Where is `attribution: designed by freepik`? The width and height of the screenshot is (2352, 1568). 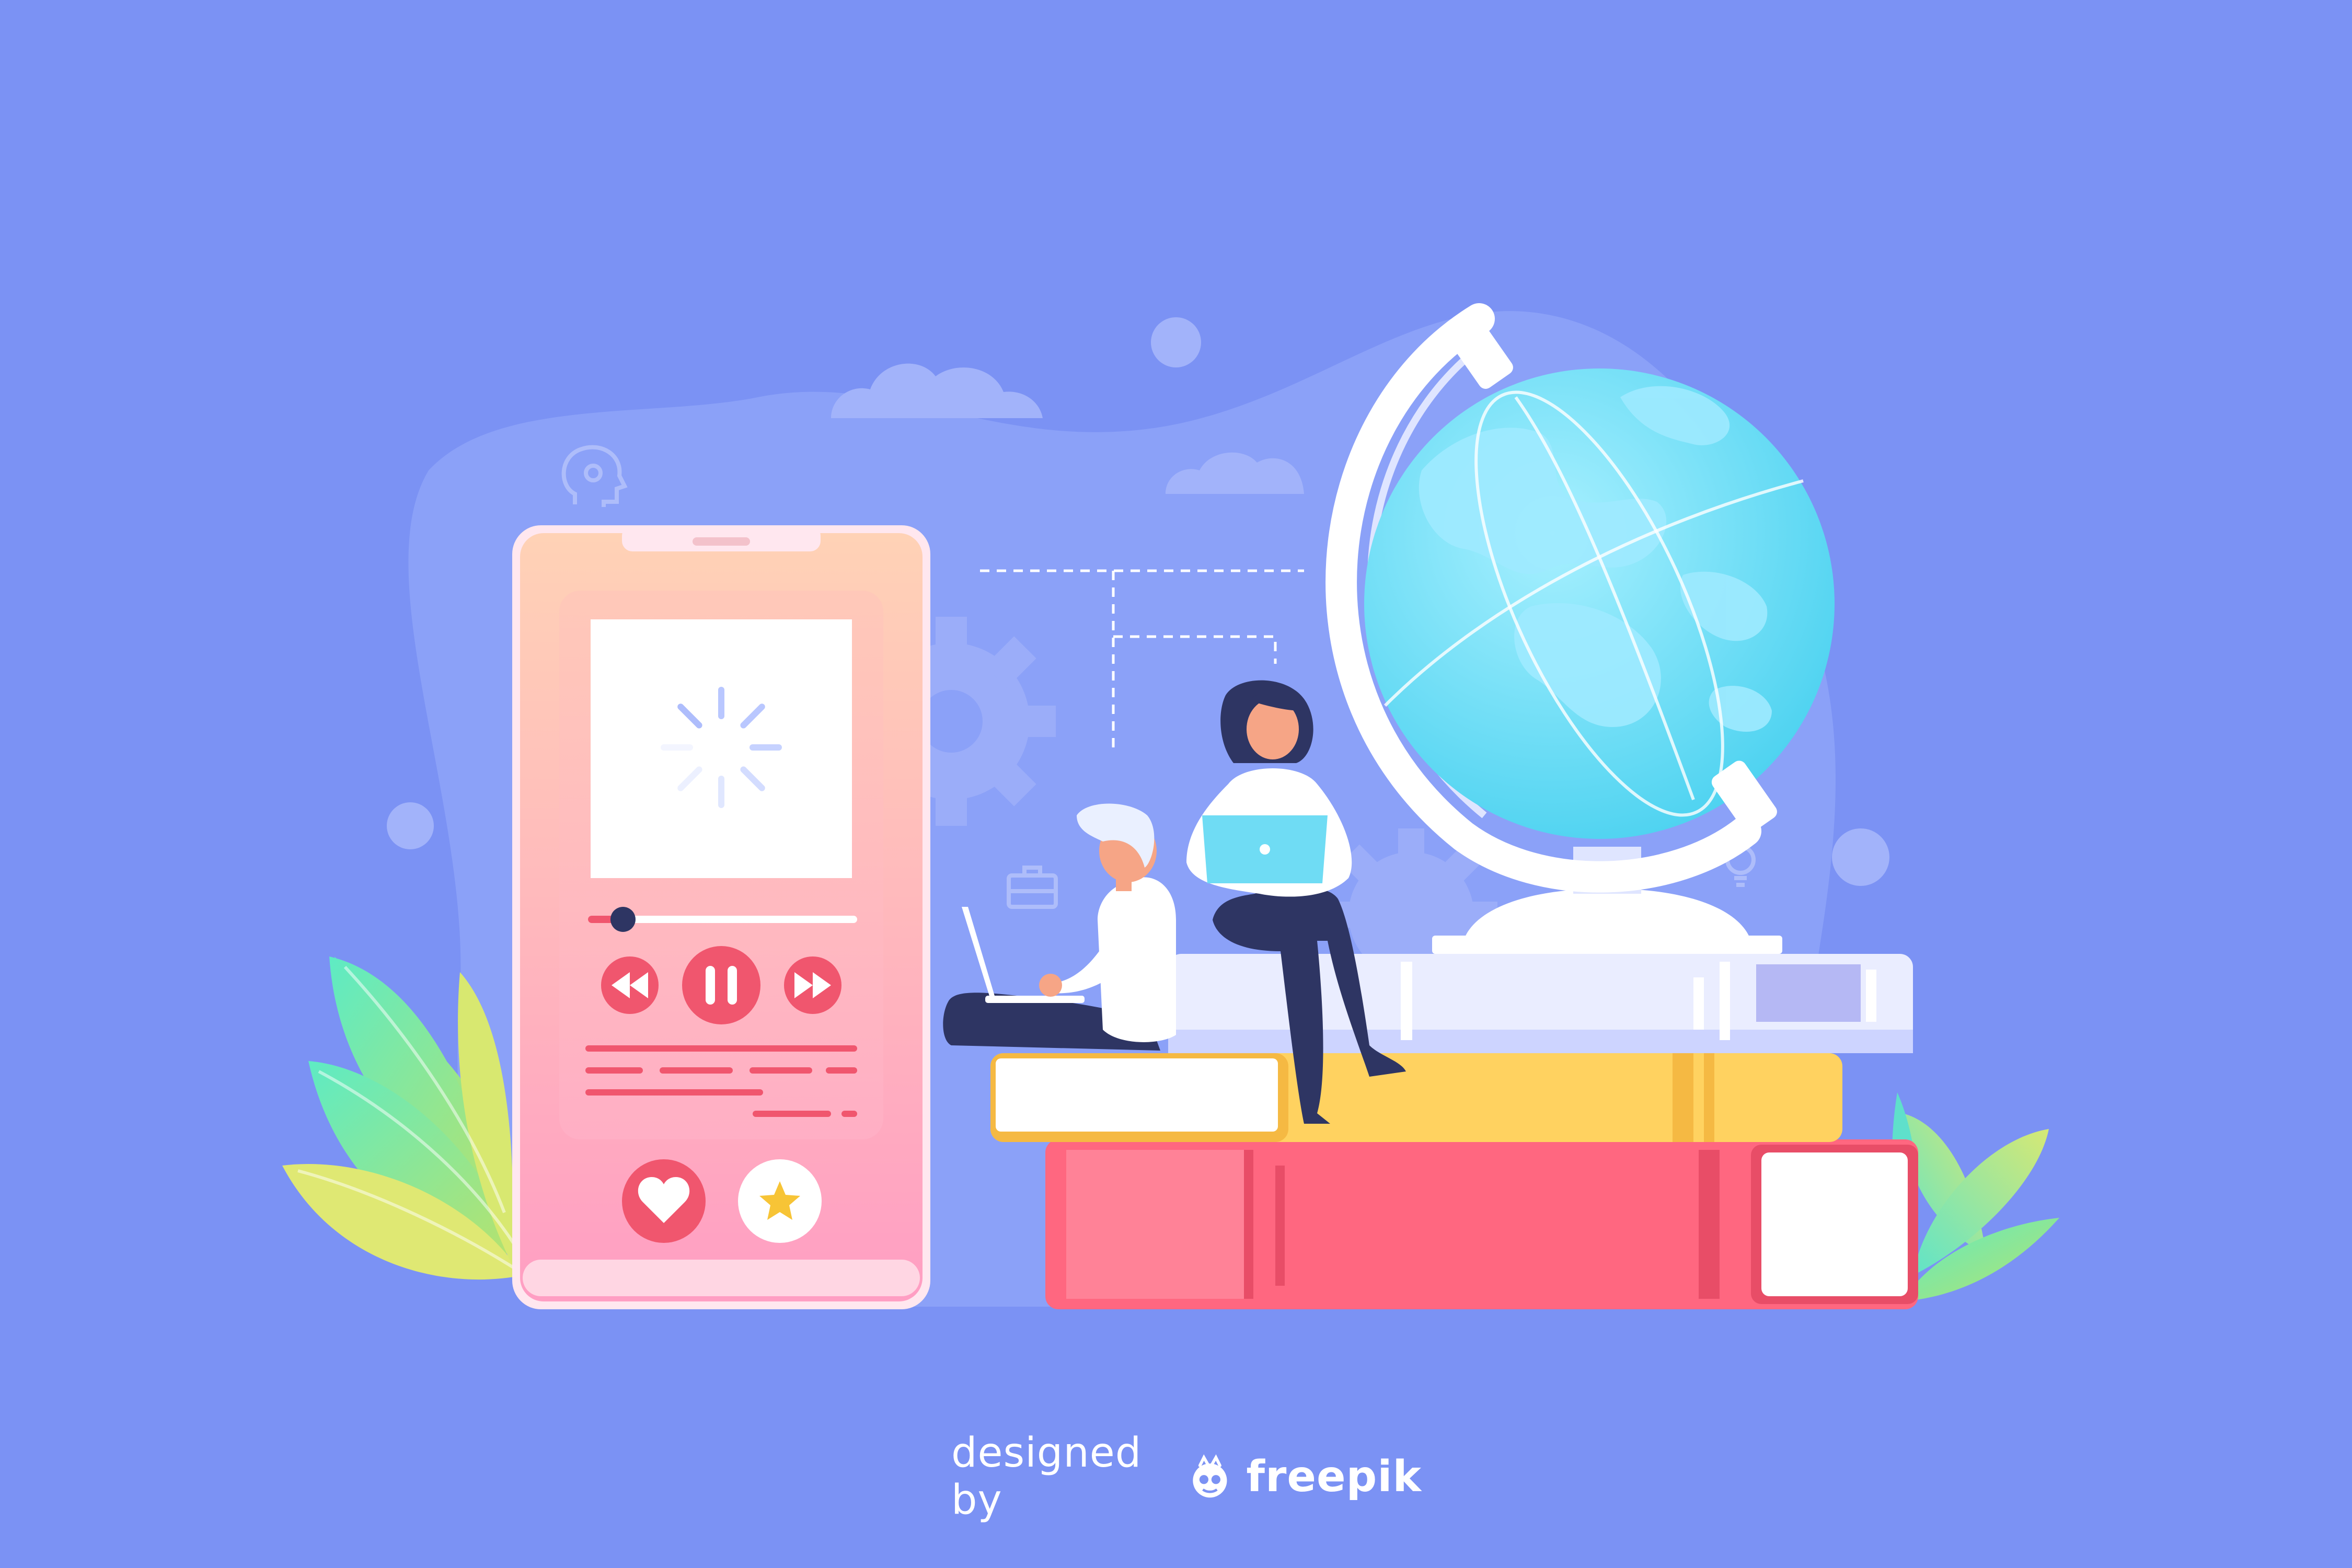
attribution: designed by freepik is located at coordinates (1186, 1476).